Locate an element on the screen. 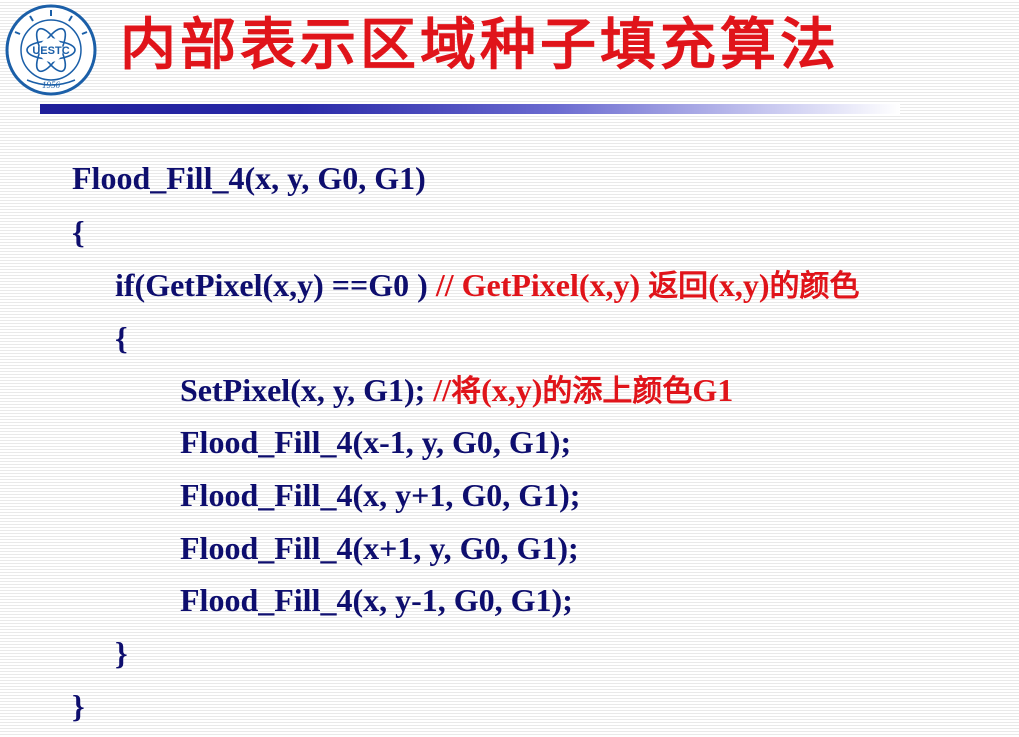  set-pixel-statement: SetPixel(x, y, G1); is located at coordinates (307, 390).